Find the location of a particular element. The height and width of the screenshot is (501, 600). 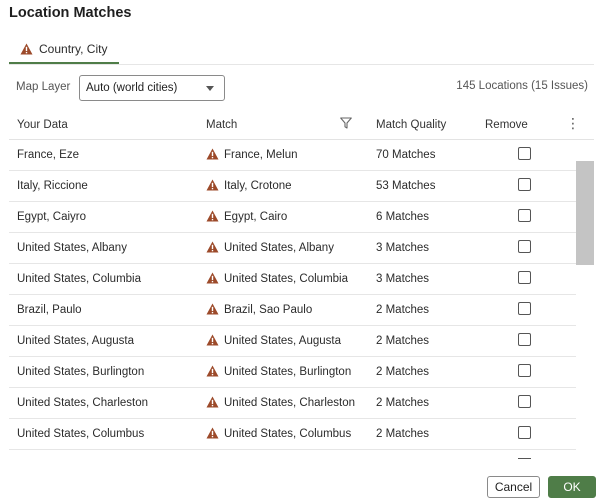

cell-match-quality: 53 Matches is located at coordinates (406, 186).